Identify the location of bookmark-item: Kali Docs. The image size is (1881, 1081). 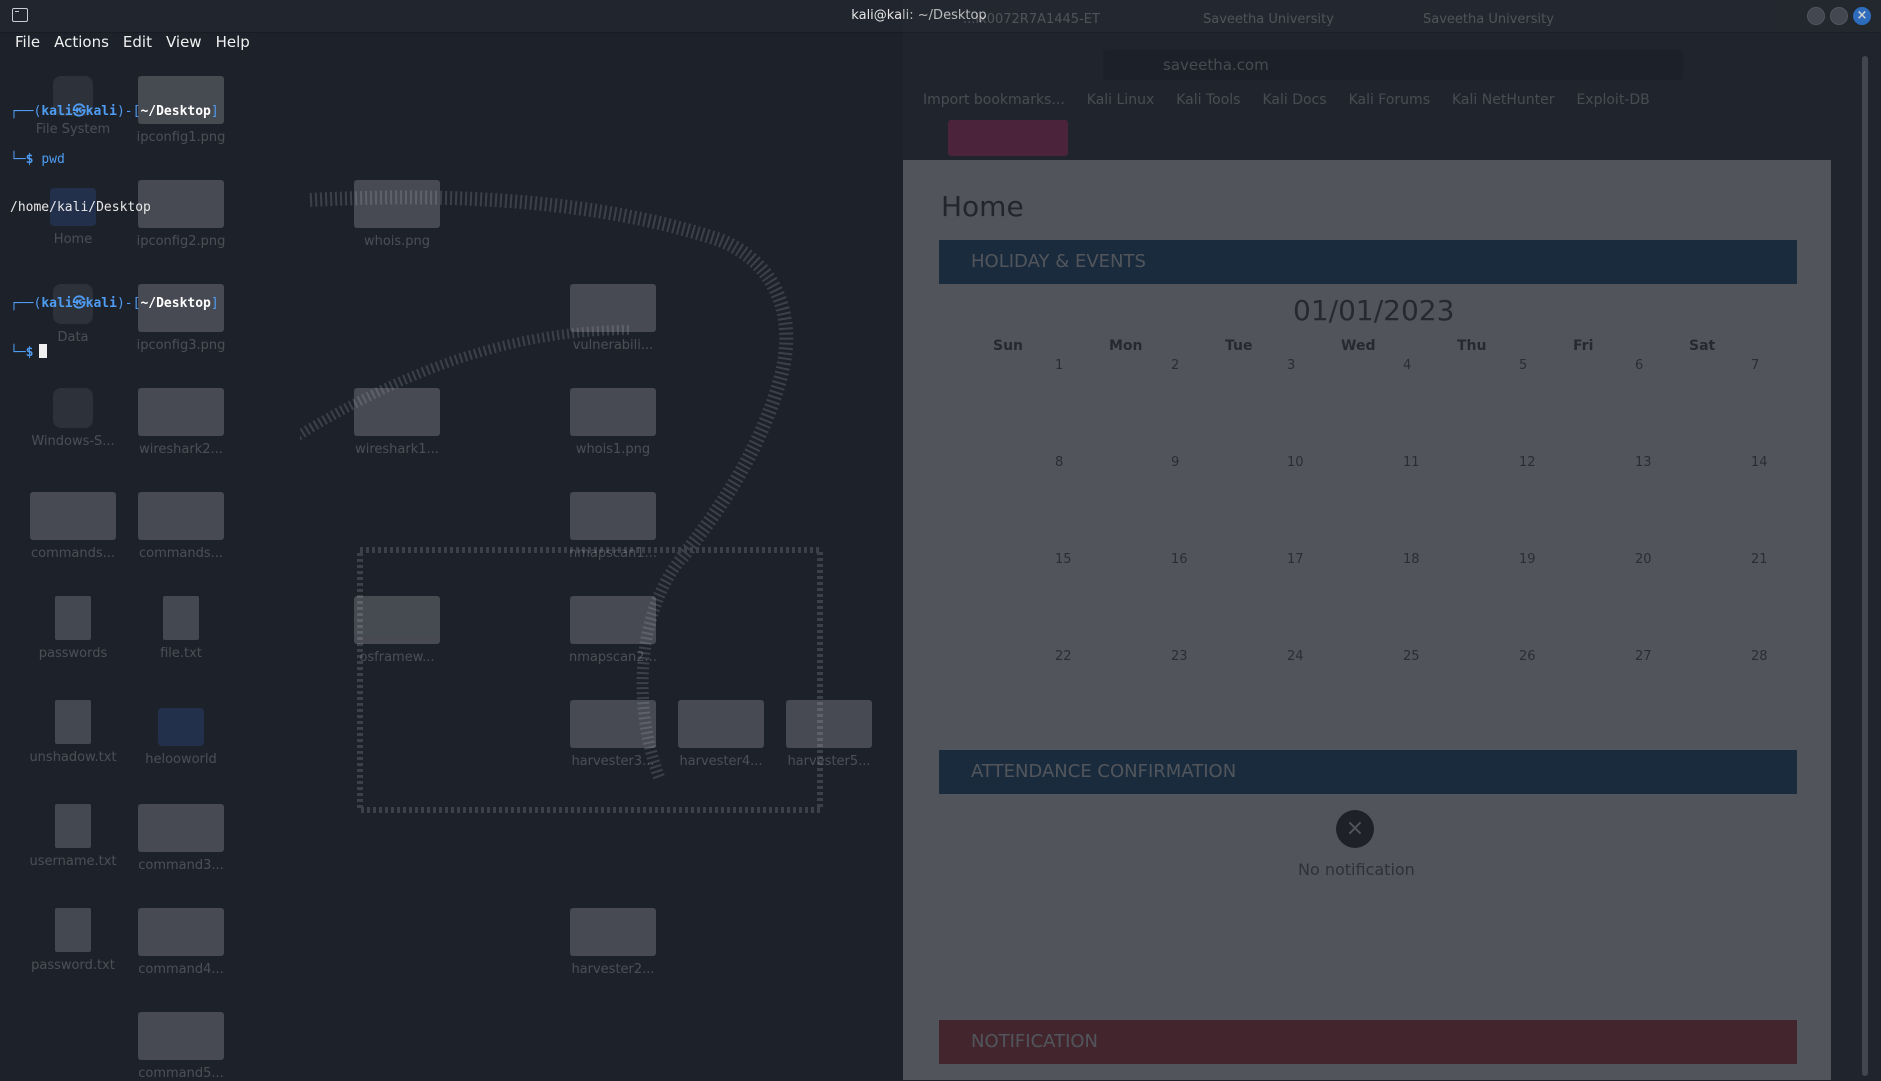
(1294, 100).